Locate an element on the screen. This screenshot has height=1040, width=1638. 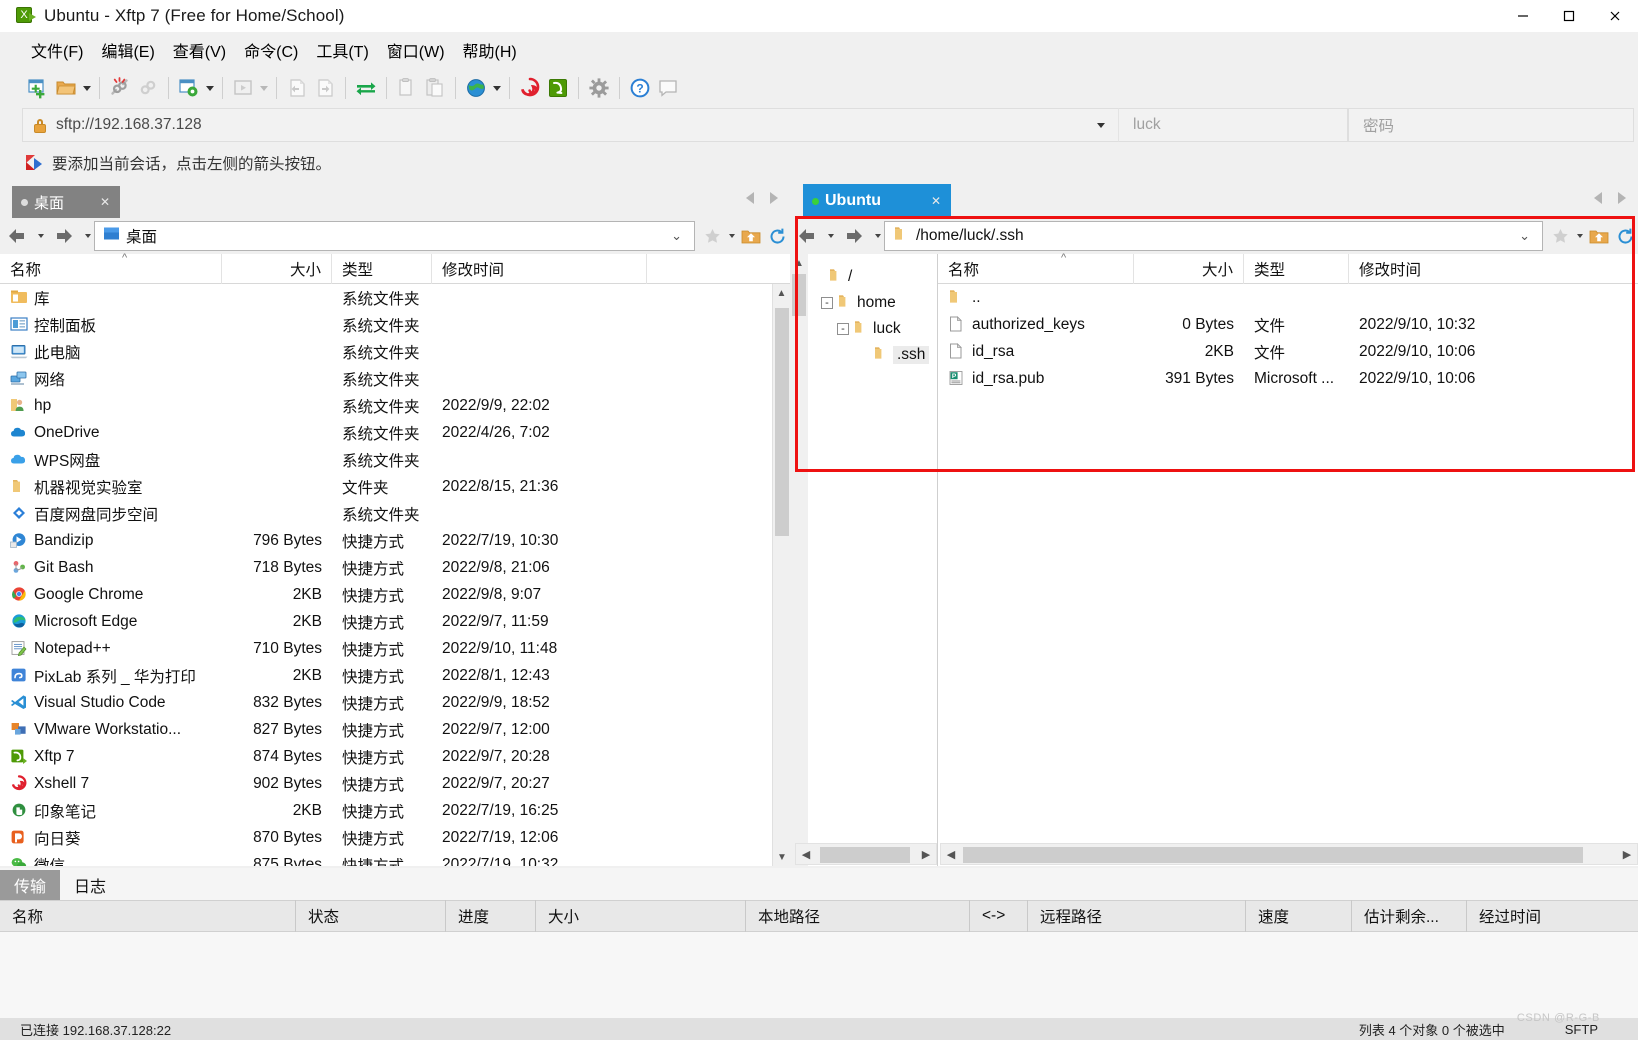
xcol-size: 大小 is located at coordinates (641, 916).